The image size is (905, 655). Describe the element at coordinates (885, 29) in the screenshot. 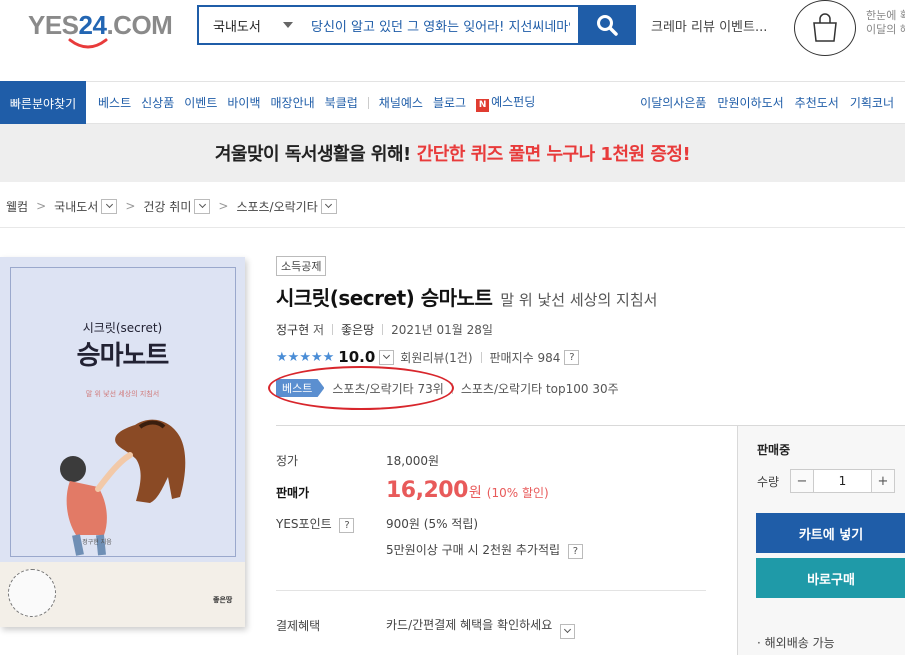

I see `side-promo-line2: 이달의 혜` at that location.